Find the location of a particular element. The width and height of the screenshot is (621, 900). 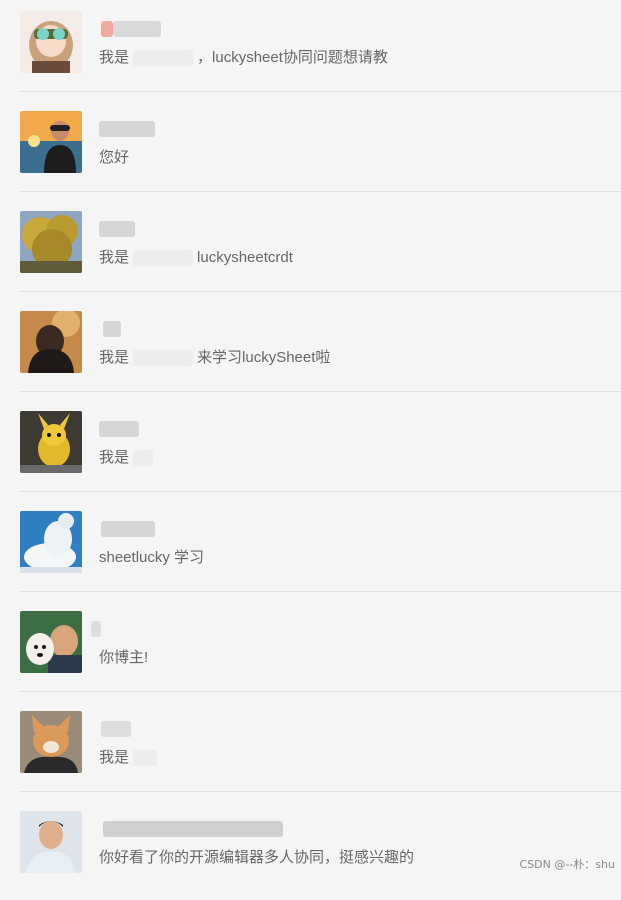

anime-girl-avatar is located at coordinates (51, 42).